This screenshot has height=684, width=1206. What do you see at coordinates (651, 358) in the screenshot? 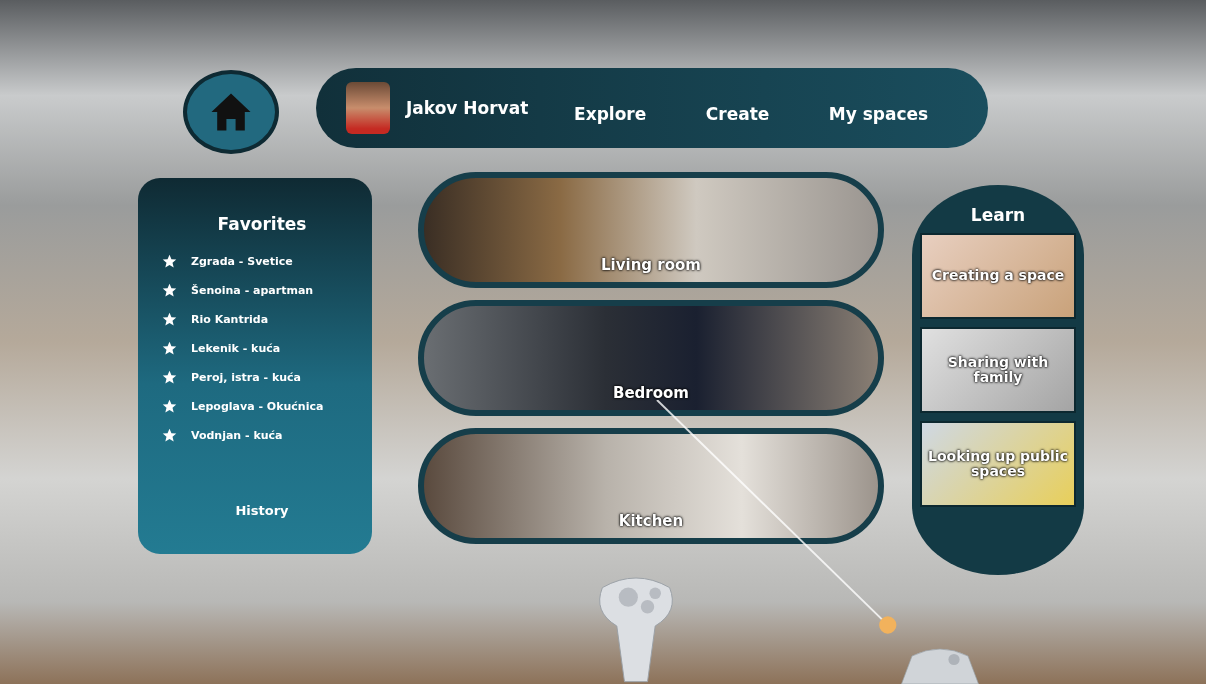
I see `space-card: Bedroom` at bounding box center [651, 358].